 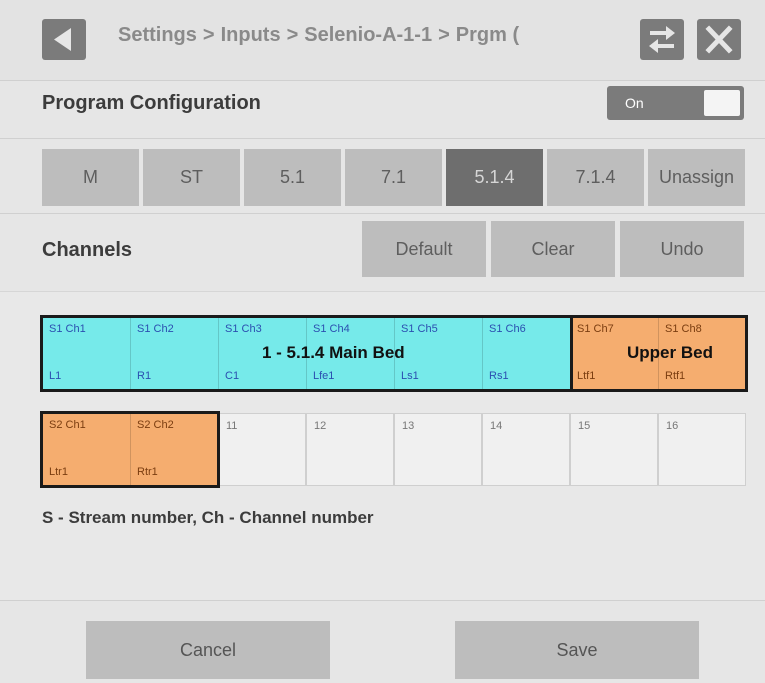 I want to click on toggle-label: On, so click(x=634, y=103).